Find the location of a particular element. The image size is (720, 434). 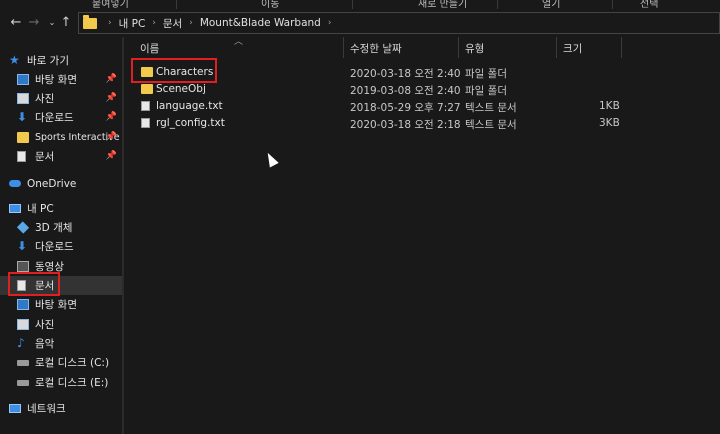

sidebar-quick-access: ★ 바로 가기 is located at coordinates (61, 60).